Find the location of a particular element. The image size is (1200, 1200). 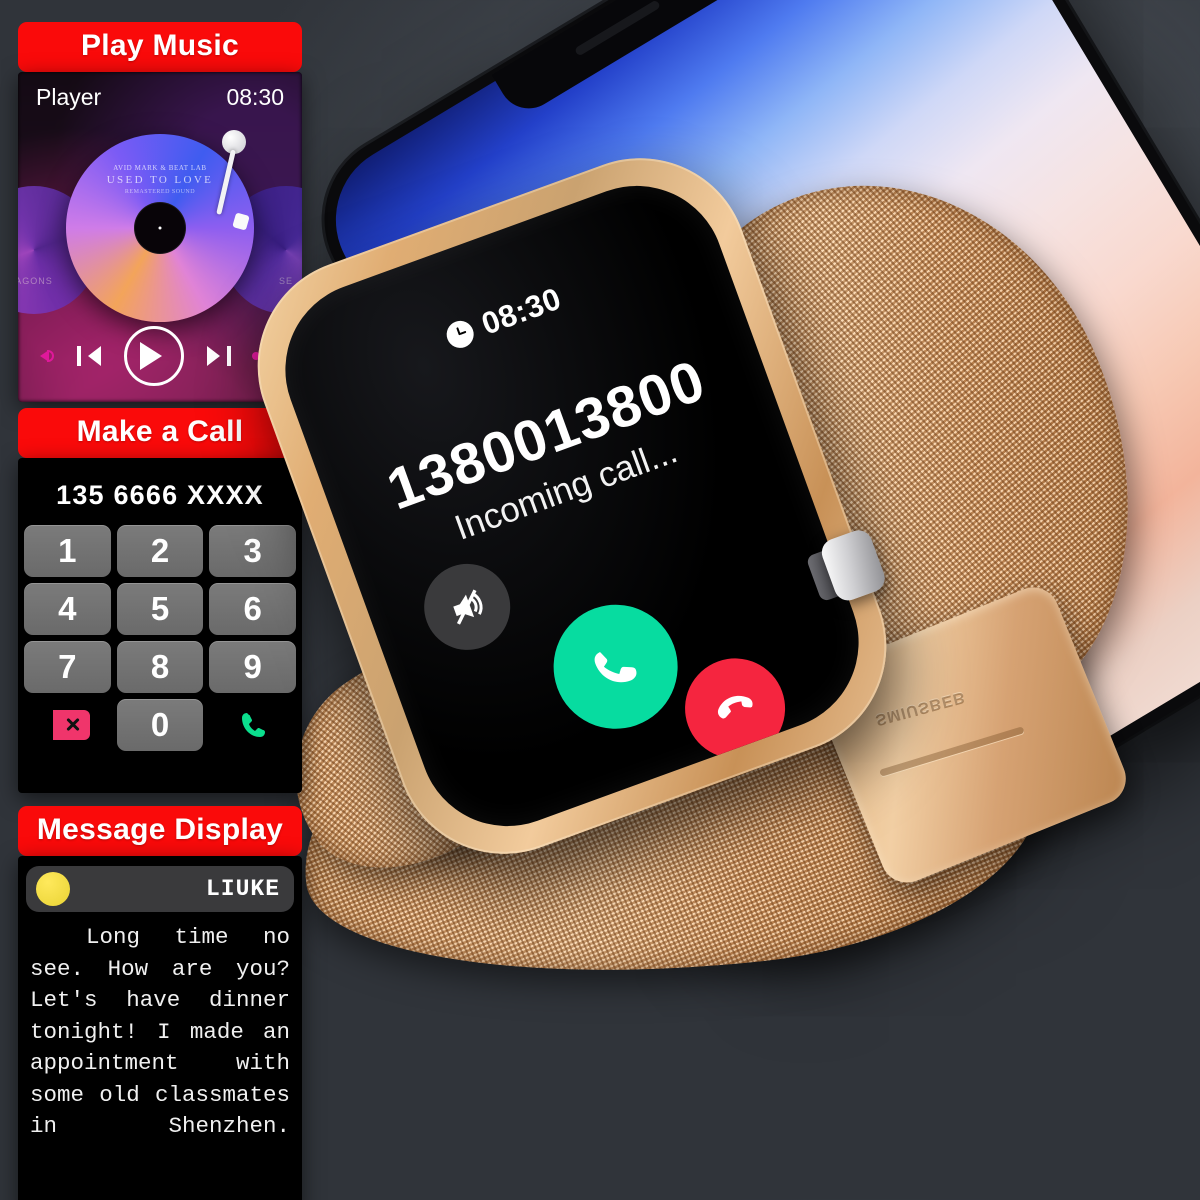

next-track-icon is located at coordinates (218, 356).